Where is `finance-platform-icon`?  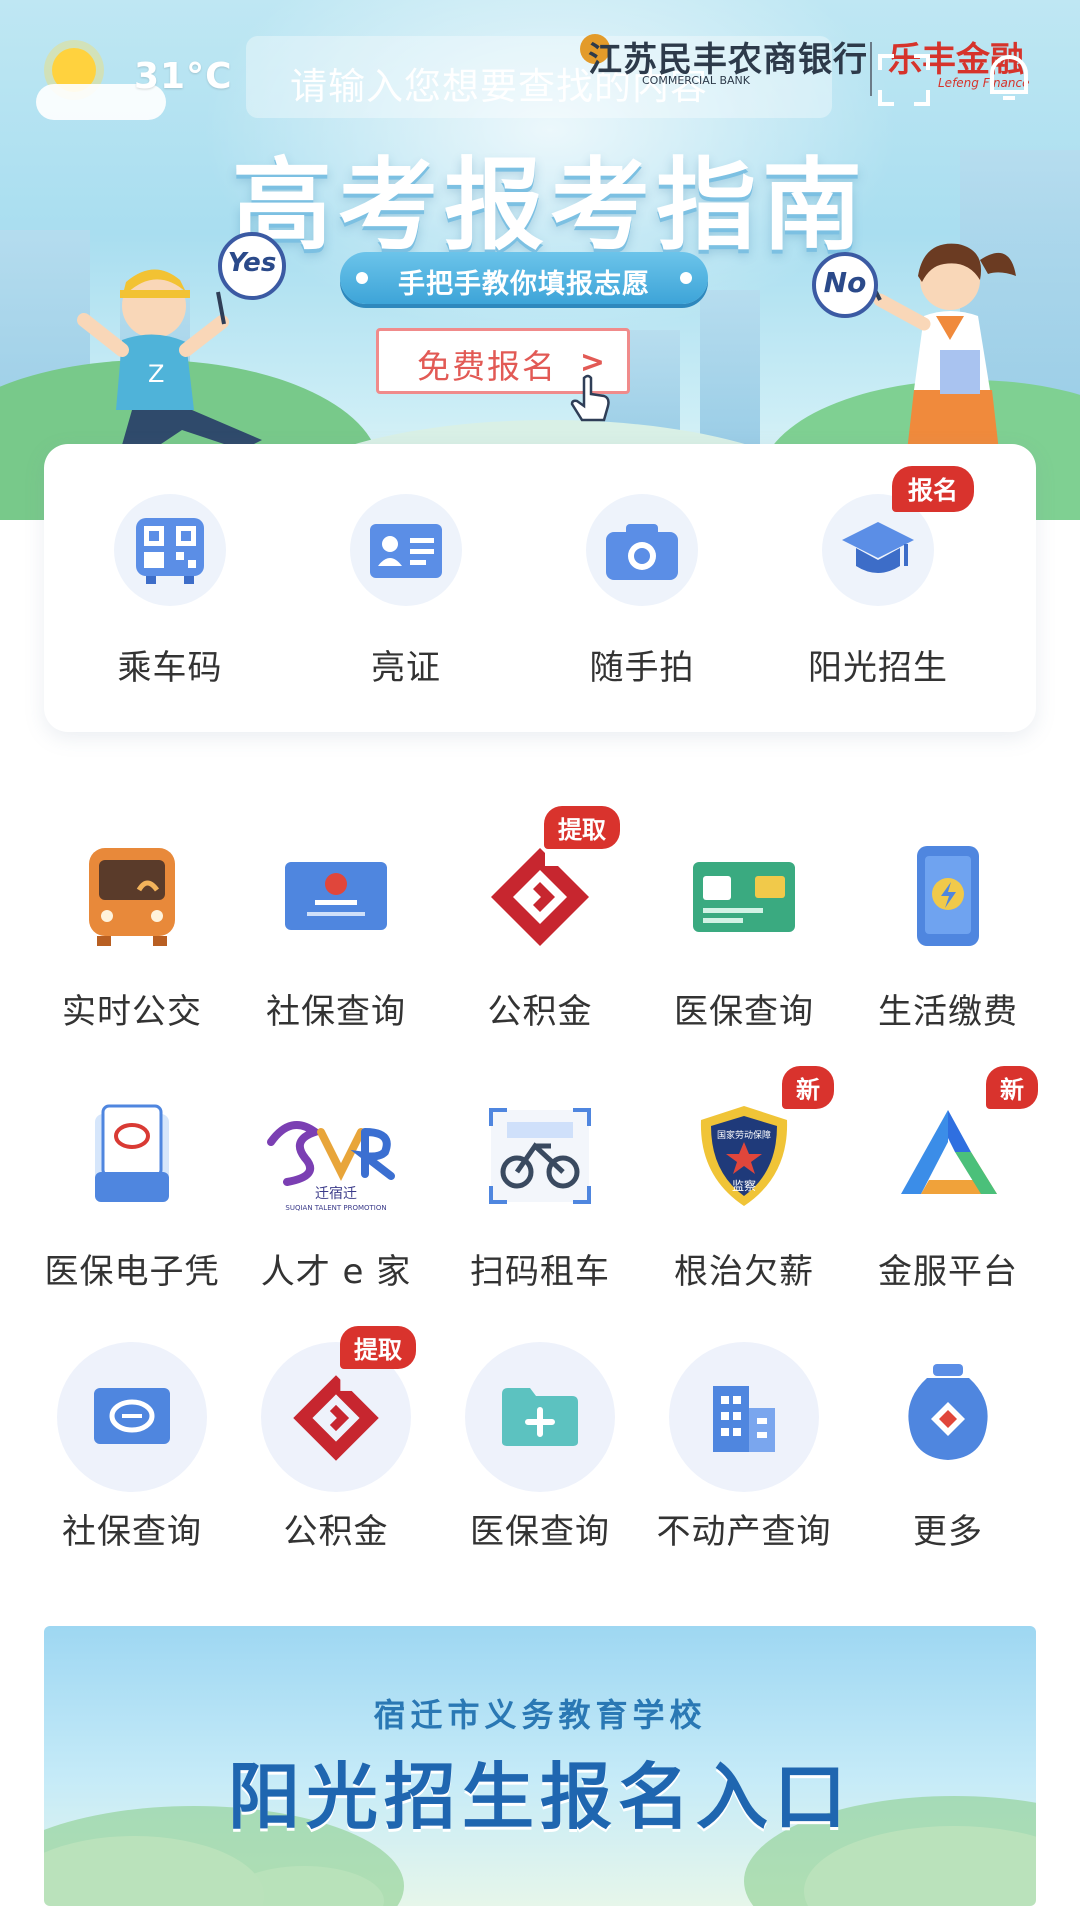 finance-platform-icon is located at coordinates (949, 1152).